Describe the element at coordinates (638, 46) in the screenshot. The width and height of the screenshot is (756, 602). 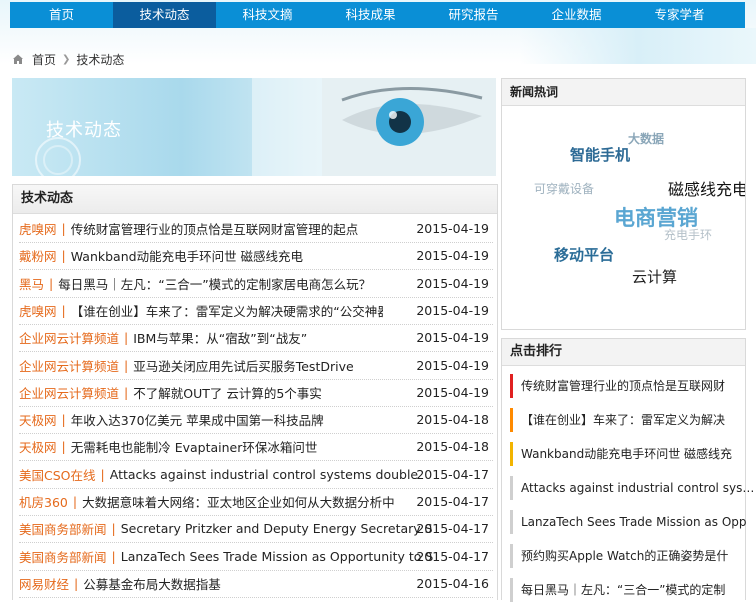
I see `header-decoration` at that location.